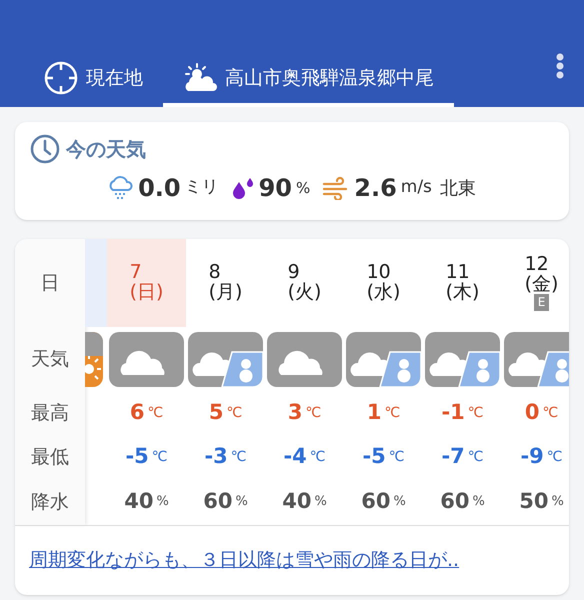 The image size is (584, 600). Describe the element at coordinates (383, 283) in the screenshot. I see `date-label: 10 (水)` at that location.